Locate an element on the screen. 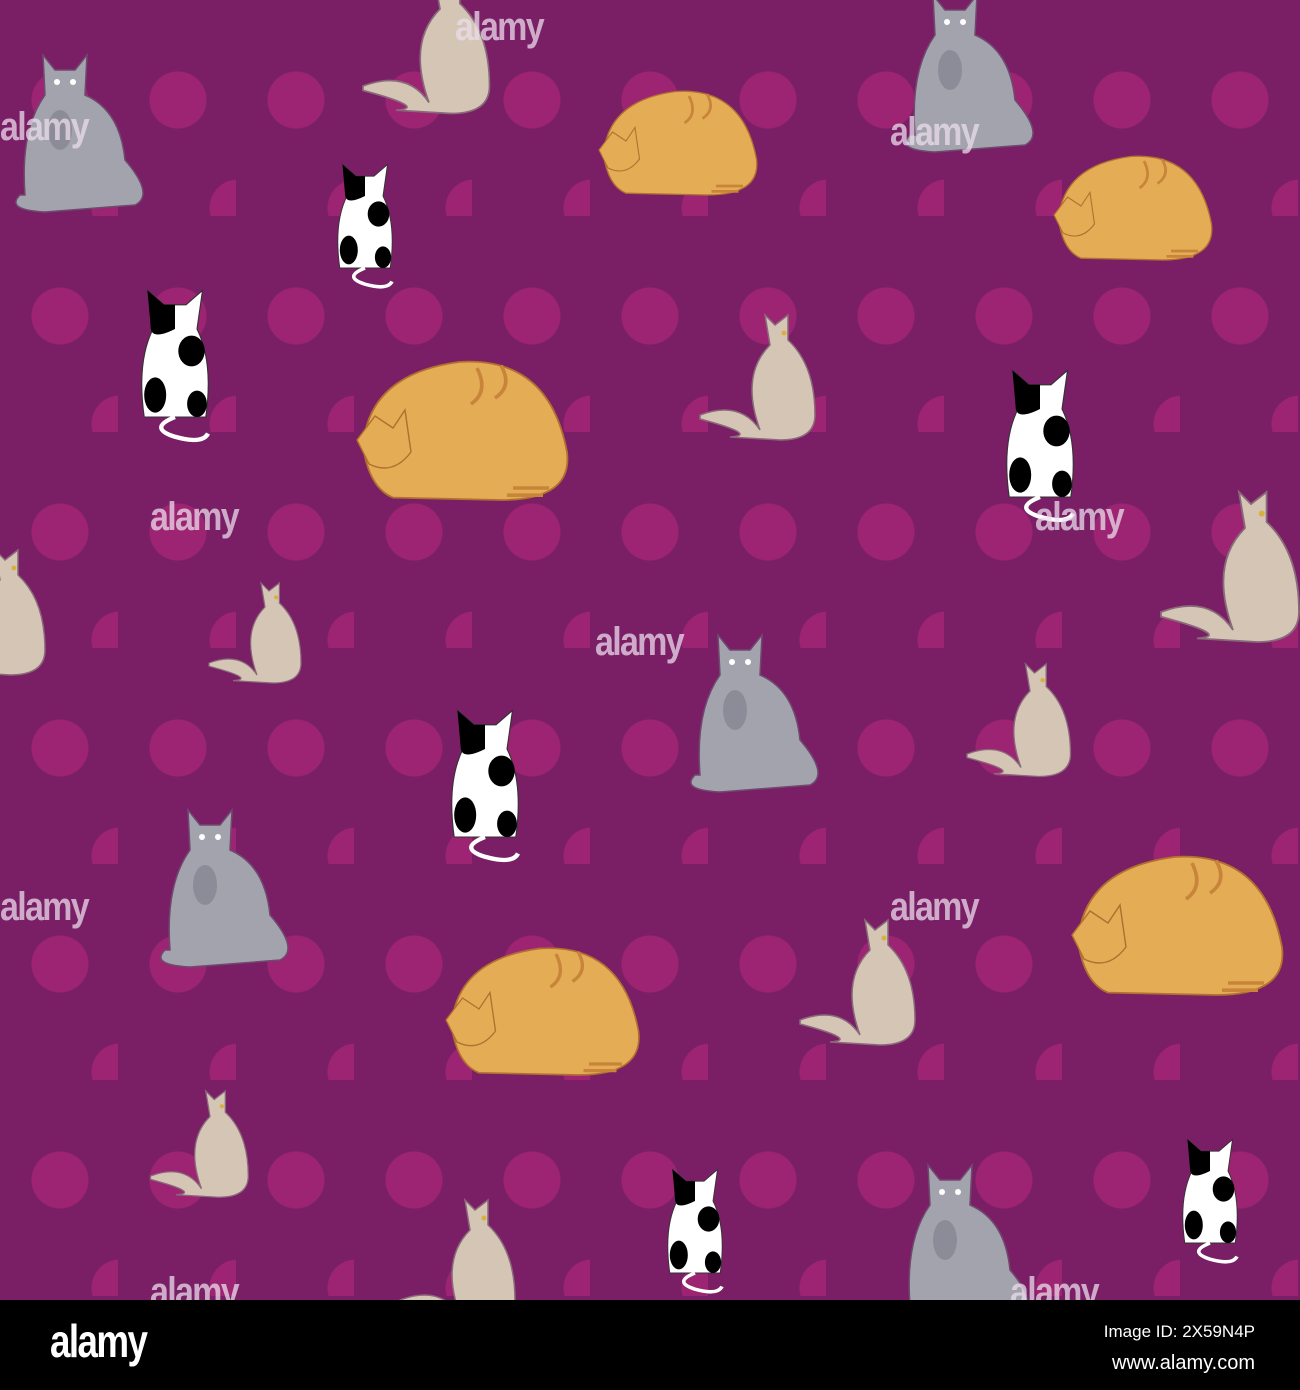 This screenshot has width=1300, height=1390. footer-bar: alamy Image ID: 2X59N4P www.alamy.com is located at coordinates (650, 1345).